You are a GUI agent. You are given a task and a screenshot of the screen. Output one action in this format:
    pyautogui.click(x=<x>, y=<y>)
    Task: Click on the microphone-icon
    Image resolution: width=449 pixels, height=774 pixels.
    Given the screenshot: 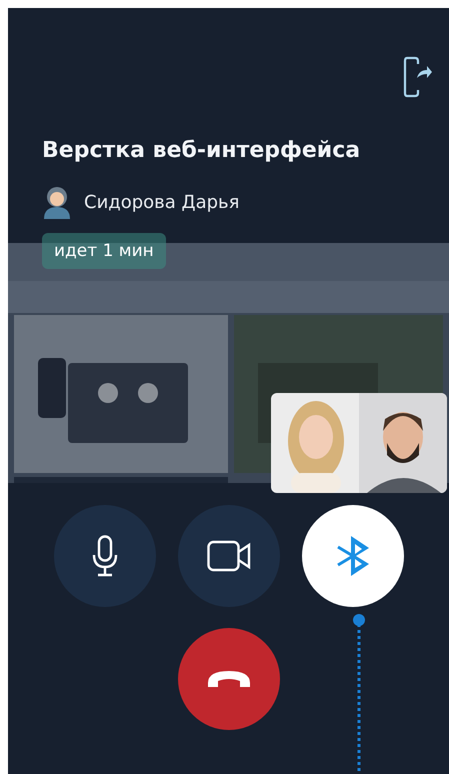 What is the action you would take?
    pyautogui.click(x=105, y=556)
    